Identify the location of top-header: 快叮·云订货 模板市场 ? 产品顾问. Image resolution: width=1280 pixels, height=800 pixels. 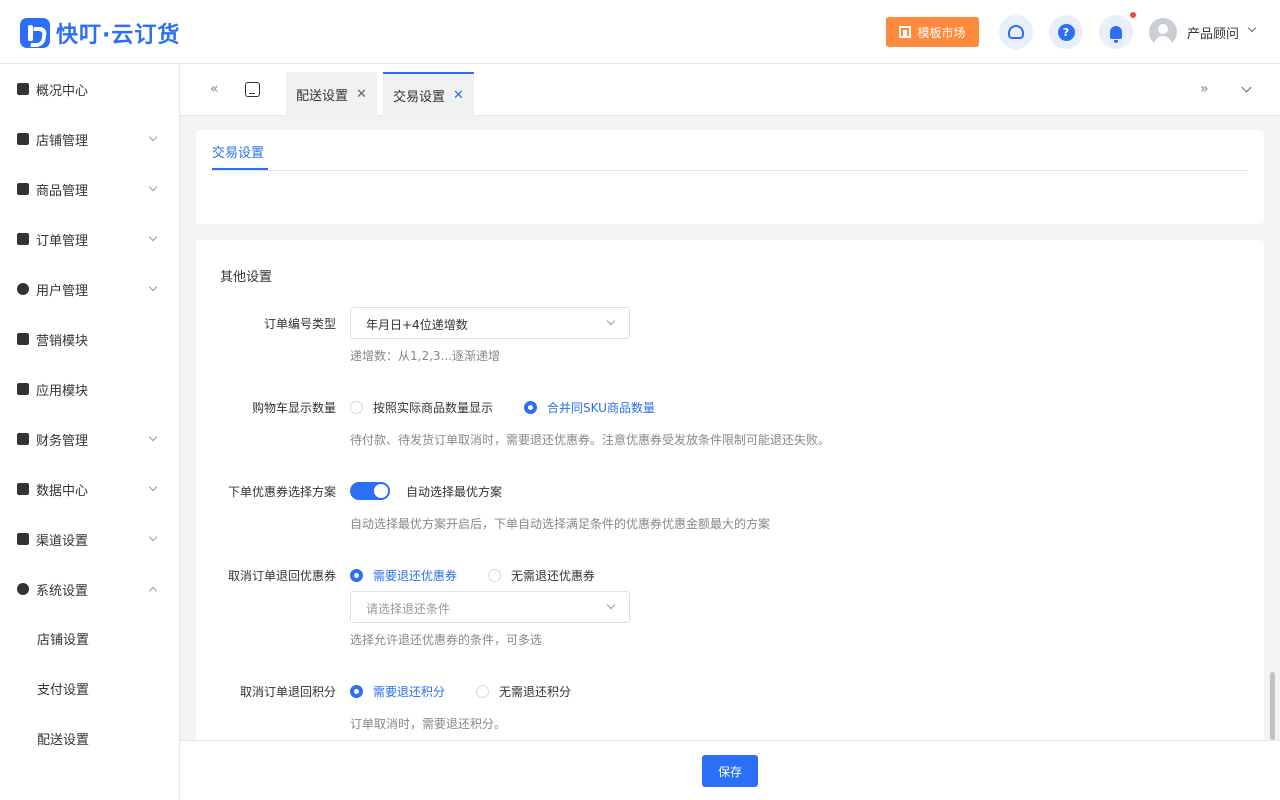
(640, 32).